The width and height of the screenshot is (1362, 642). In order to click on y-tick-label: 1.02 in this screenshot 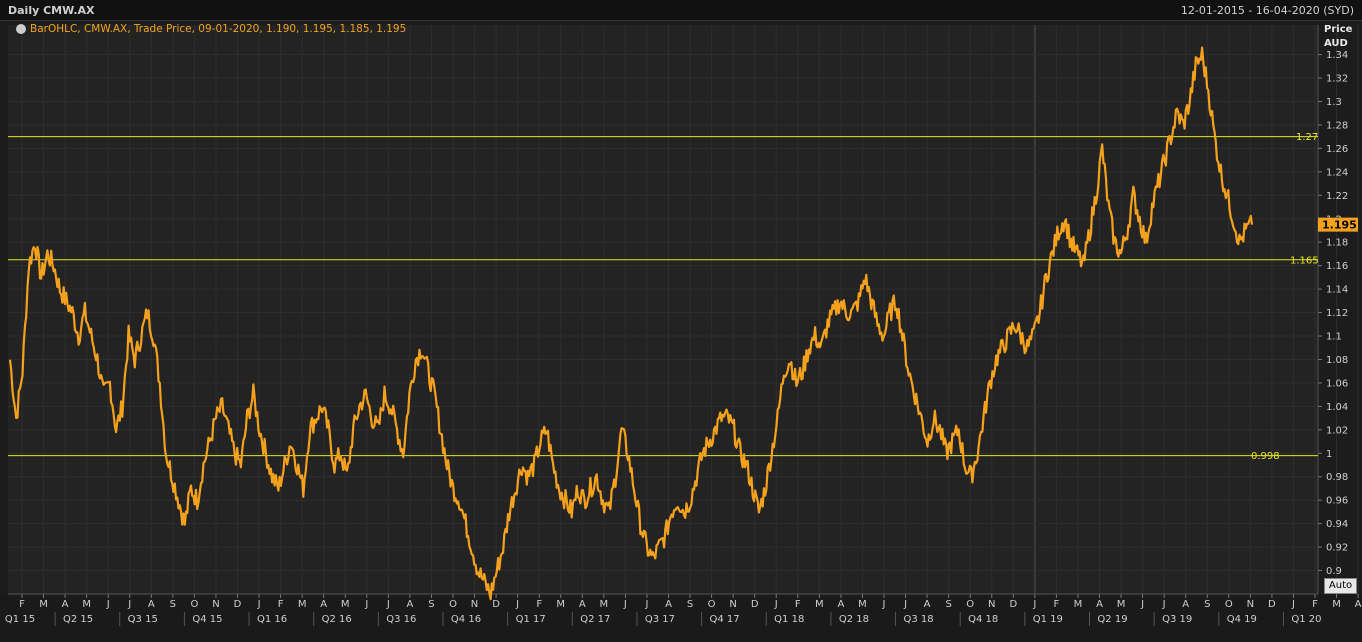, I will do `click(1337, 430)`.